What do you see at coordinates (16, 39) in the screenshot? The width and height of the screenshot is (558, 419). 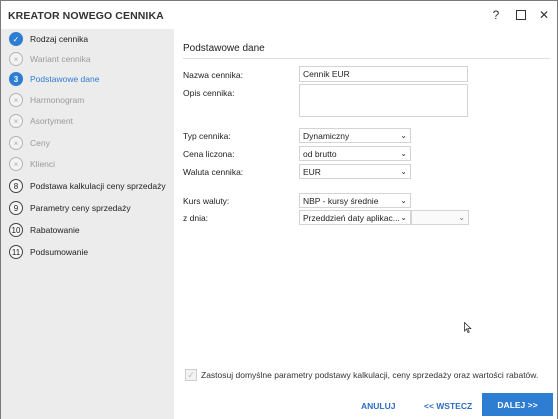 I see `check-icon: ✓` at bounding box center [16, 39].